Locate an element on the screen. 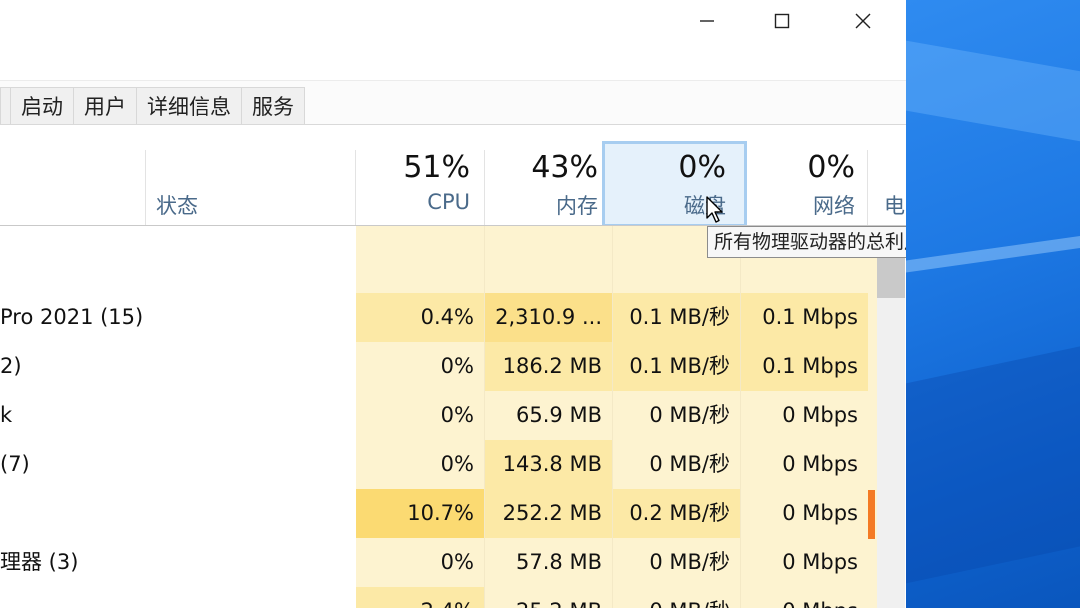  memory-column-label: 内存 is located at coordinates (577, 206).